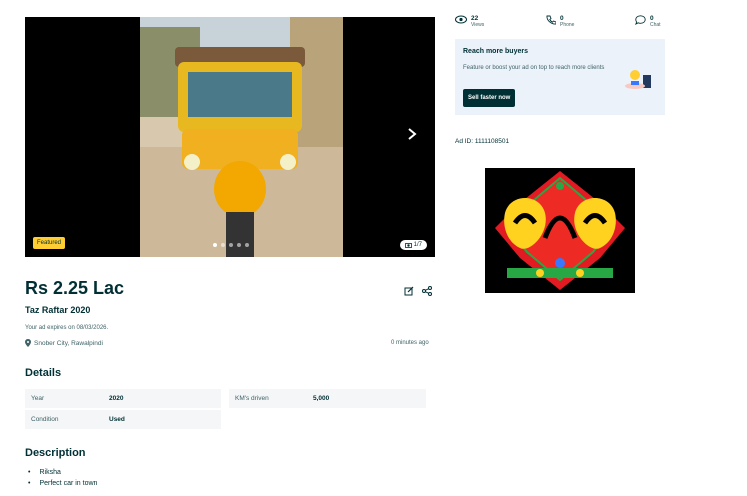 The width and height of the screenshot is (747, 496). I want to click on detail-value: 5,000, so click(321, 398).